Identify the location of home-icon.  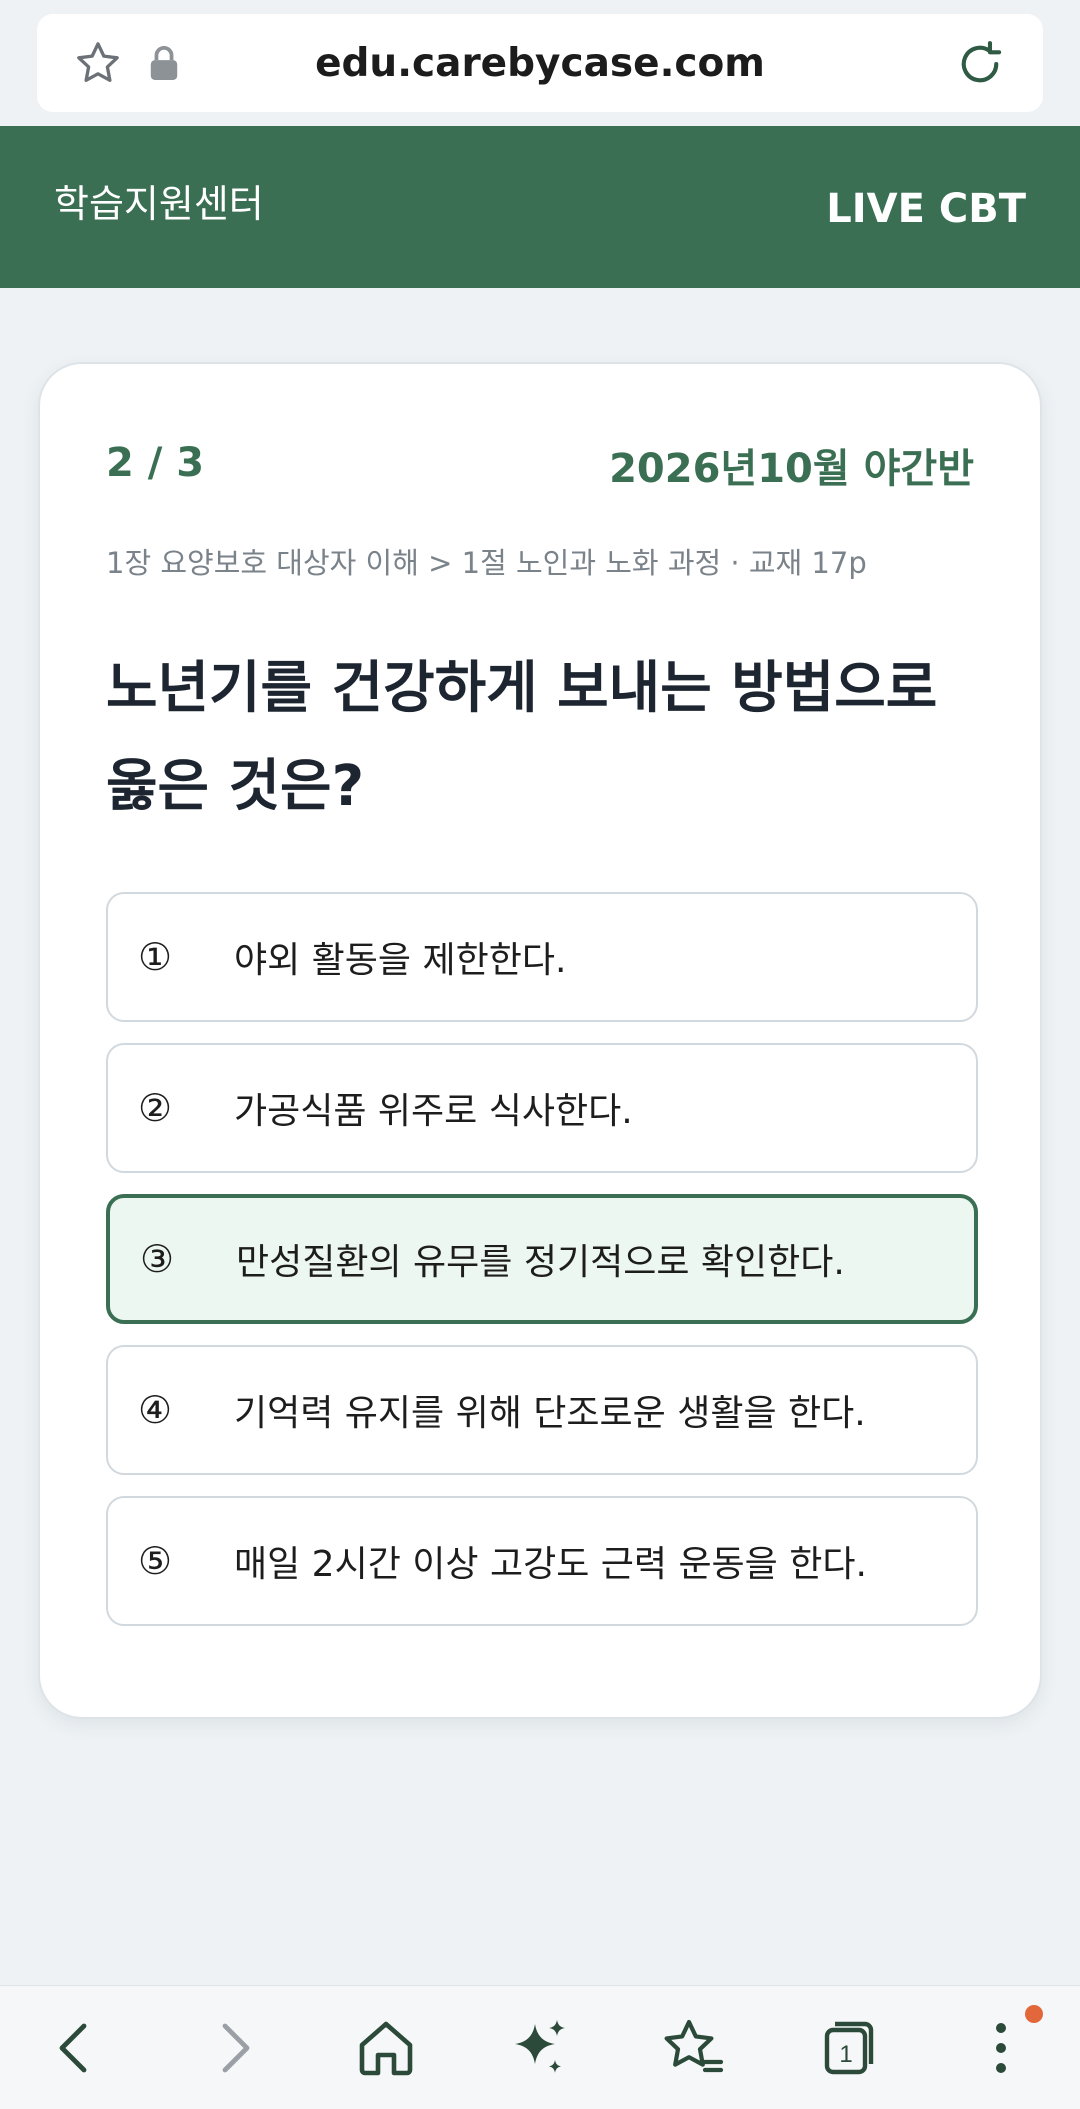
(386, 2048).